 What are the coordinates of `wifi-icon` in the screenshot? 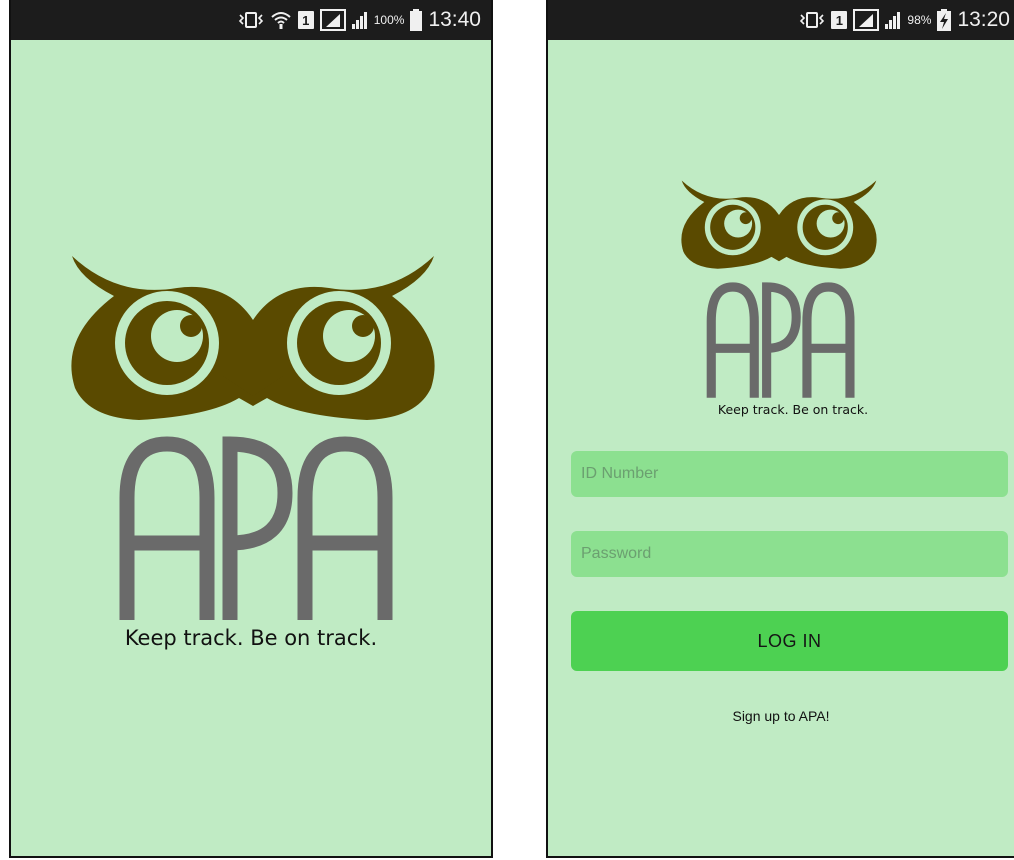 It's located at (281, 20).